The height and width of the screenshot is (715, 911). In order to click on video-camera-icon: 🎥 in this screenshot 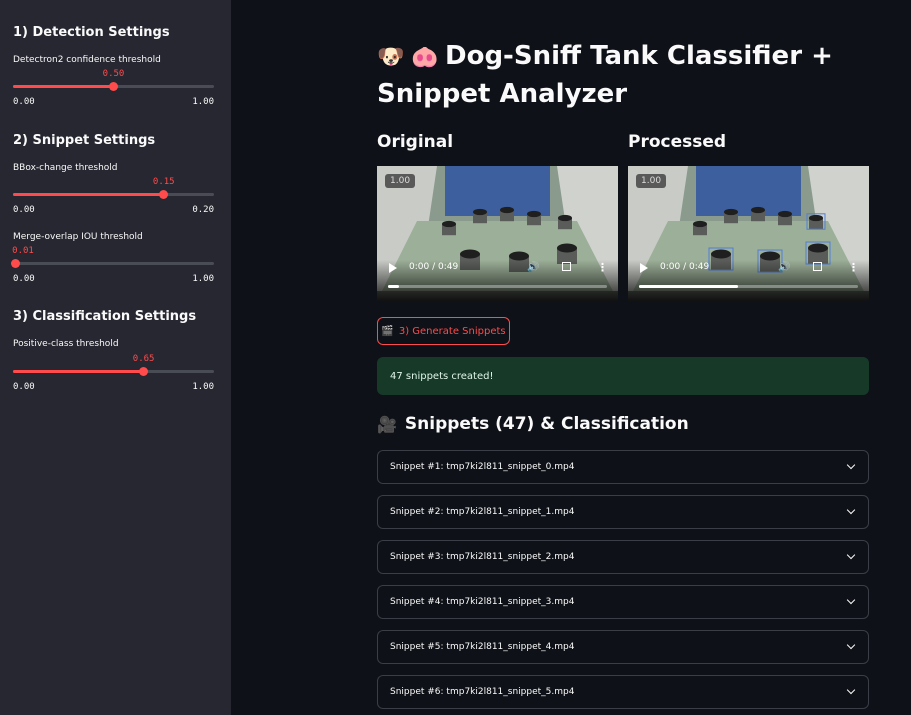, I will do `click(387, 424)`.